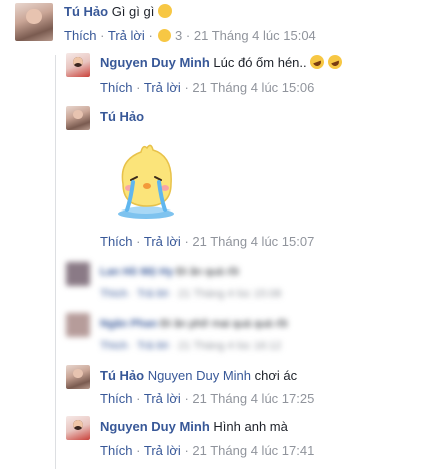 Image resolution: width=446 pixels, height=469 pixels. I want to click on timestamp: 21 Tháng 4 lúc 15:04, so click(255, 35).